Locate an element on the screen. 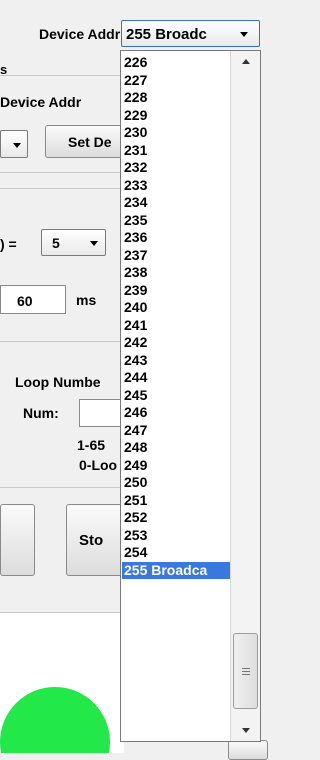  dropdown-item: 254 is located at coordinates (135, 552).